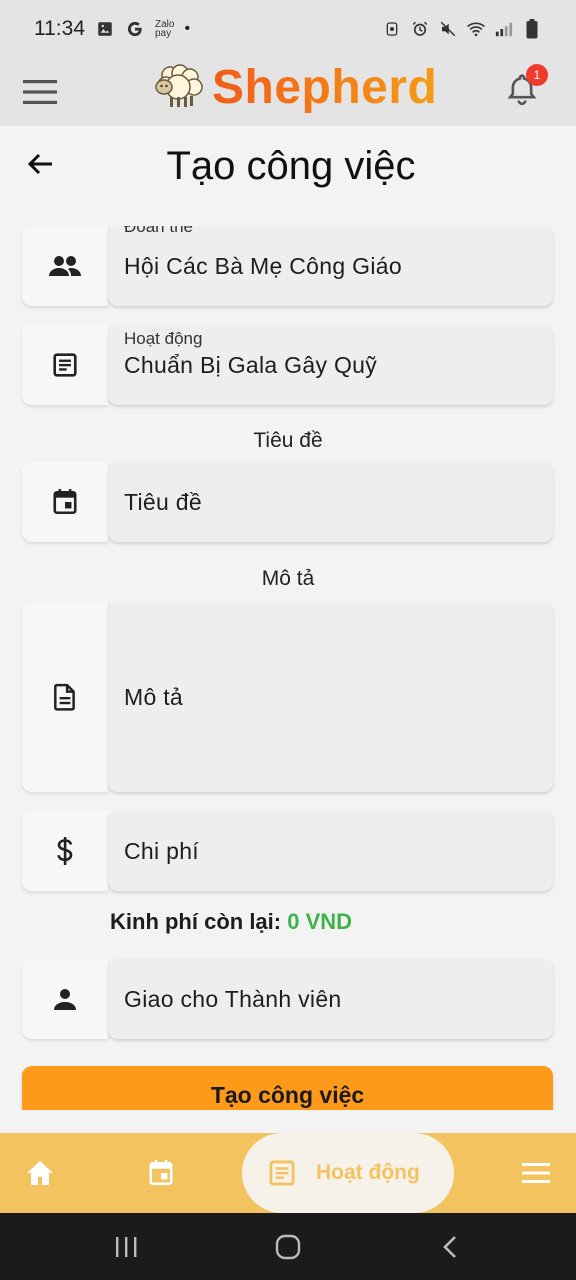 This screenshot has height=1280, width=576. Describe the element at coordinates (532, 29) in the screenshot. I see `battery-icon` at that location.